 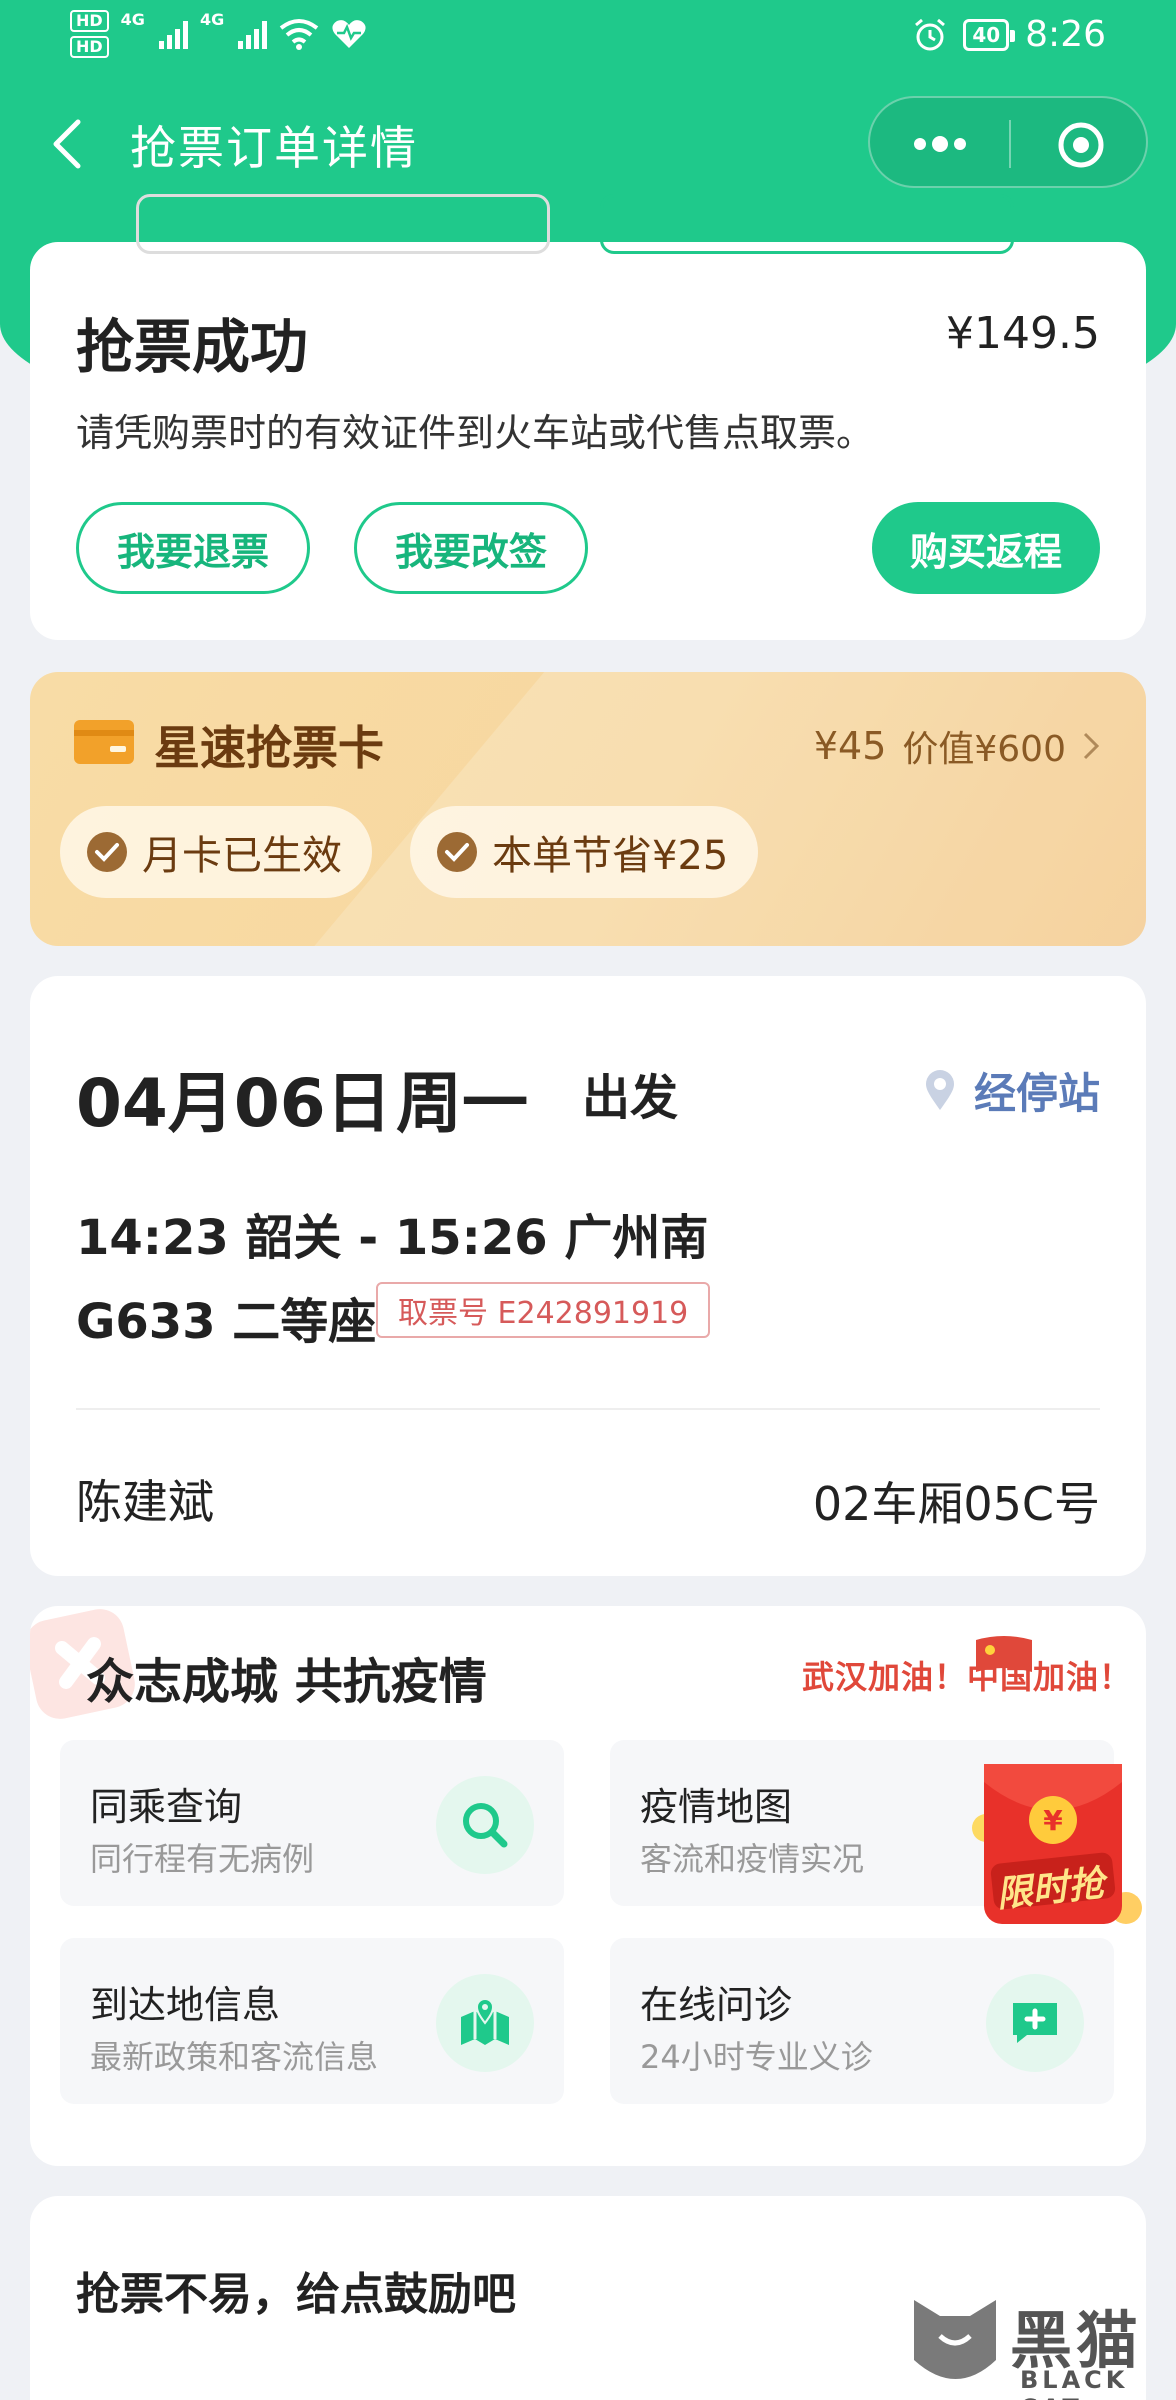 I want to click on wifi-icon, so click(x=299, y=34).